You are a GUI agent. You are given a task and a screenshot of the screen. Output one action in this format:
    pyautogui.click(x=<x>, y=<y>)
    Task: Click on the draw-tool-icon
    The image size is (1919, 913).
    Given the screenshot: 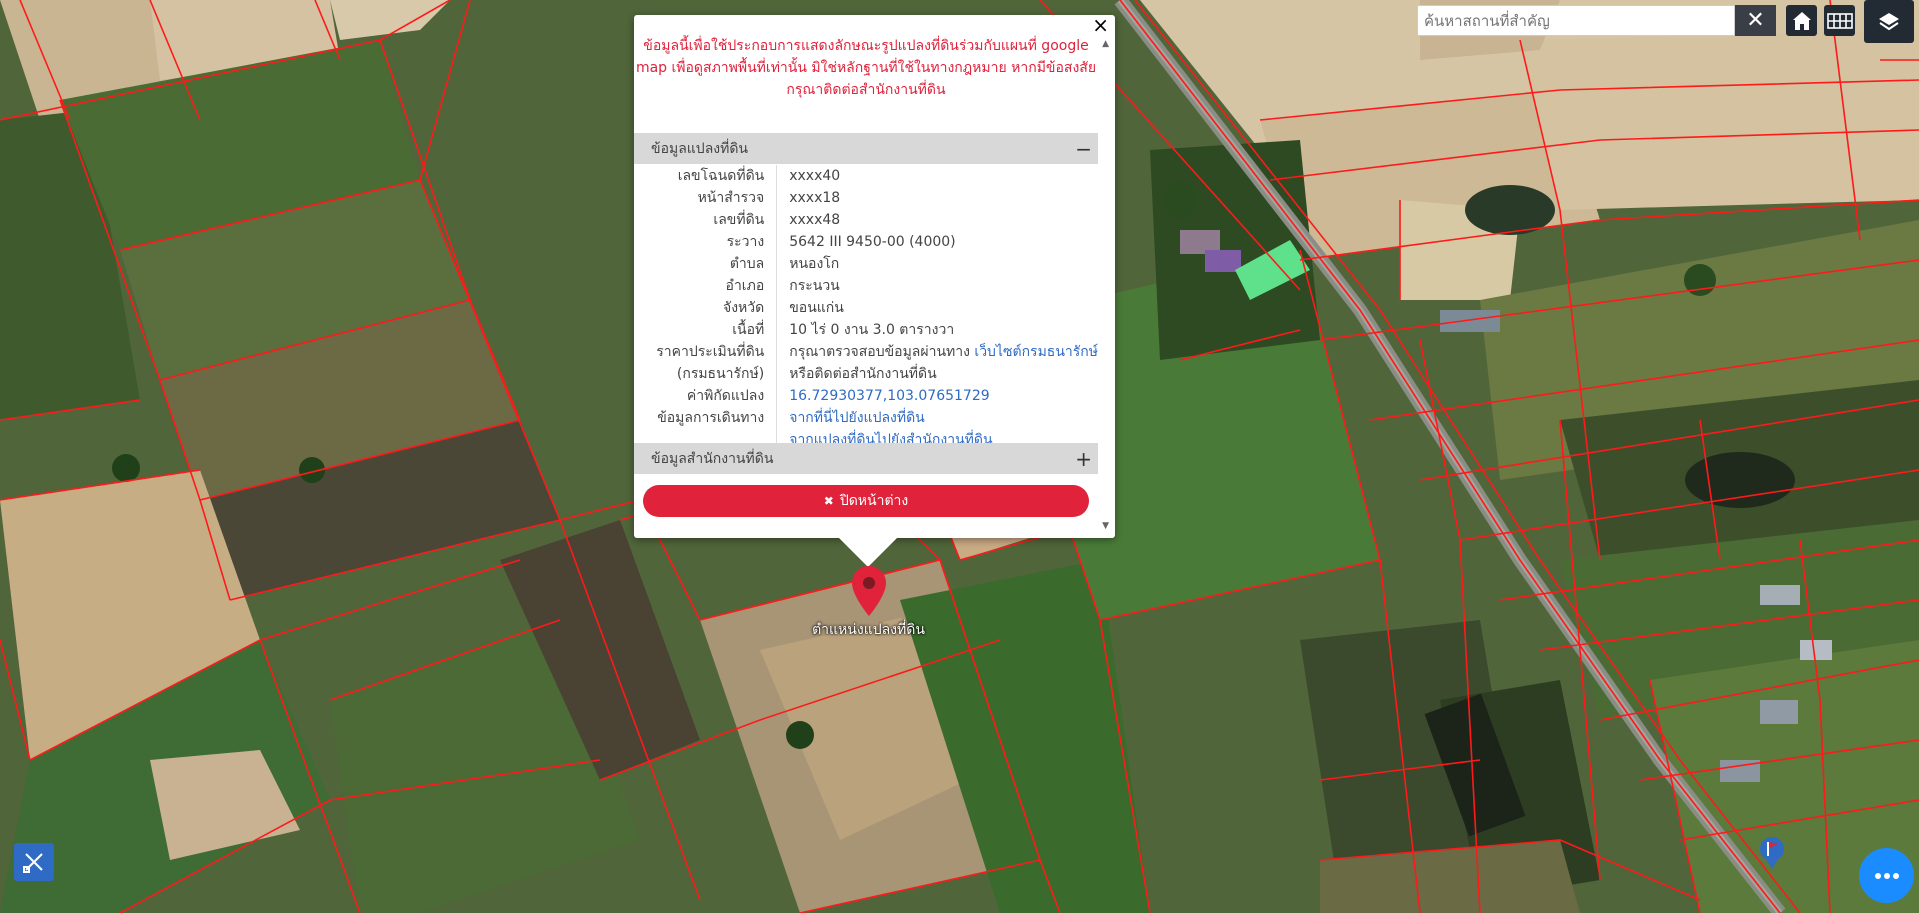 What is the action you would take?
    pyautogui.click(x=33, y=863)
    